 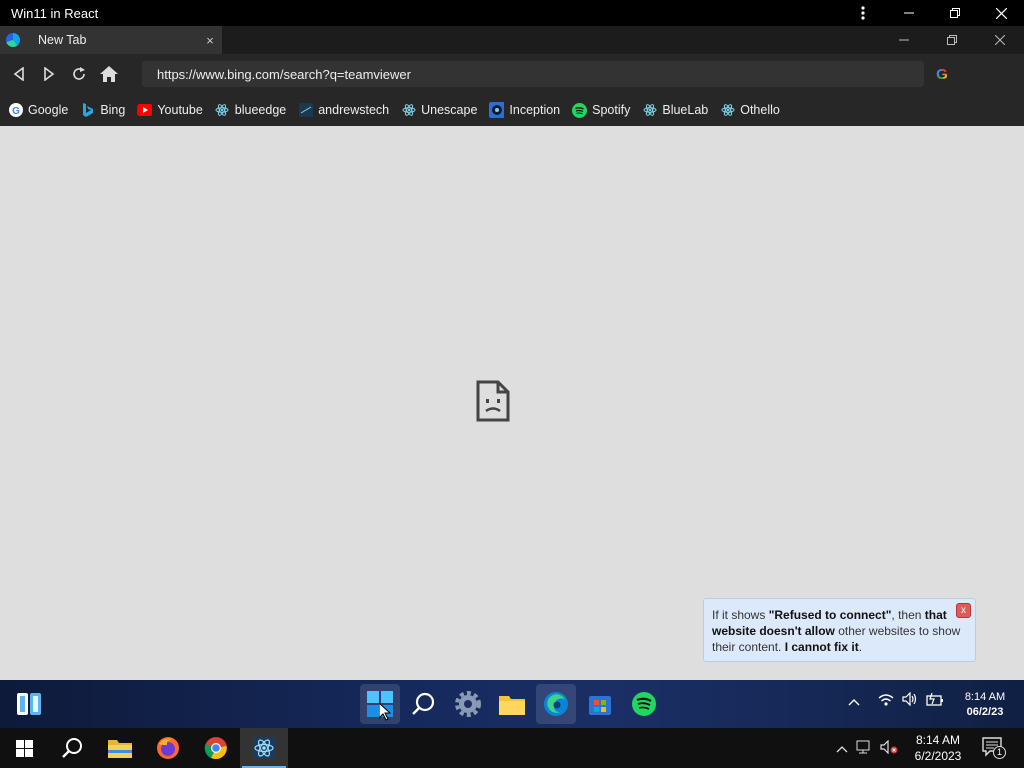 I want to click on svg-text: G, so click(x=16, y=111).